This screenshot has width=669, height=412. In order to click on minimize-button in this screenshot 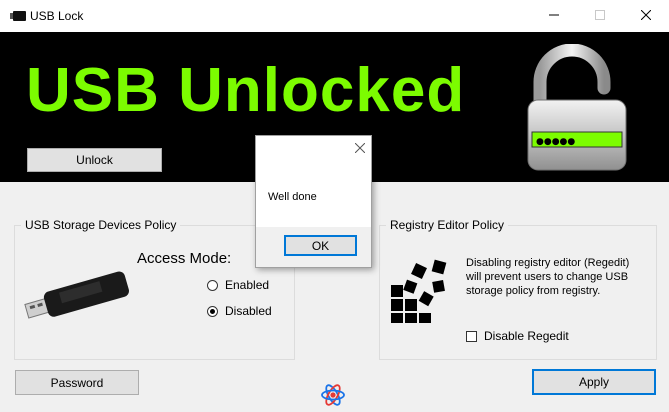, I will do `click(554, 16)`.